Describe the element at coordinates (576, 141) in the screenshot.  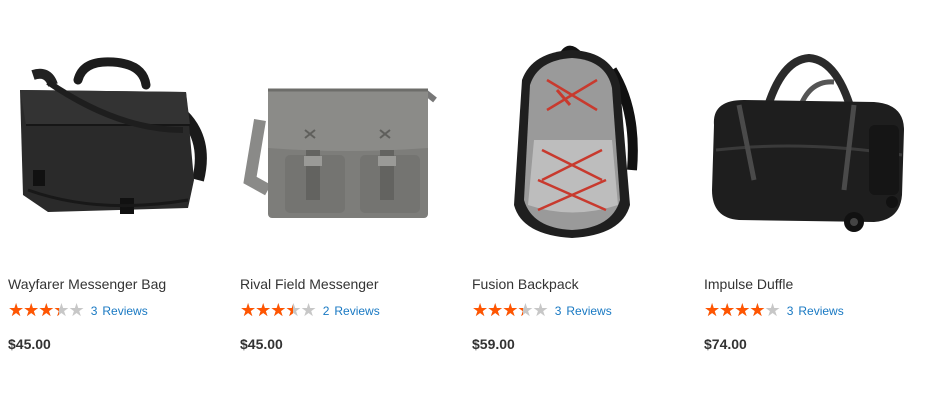
I see `backpack-gray-icon` at that location.